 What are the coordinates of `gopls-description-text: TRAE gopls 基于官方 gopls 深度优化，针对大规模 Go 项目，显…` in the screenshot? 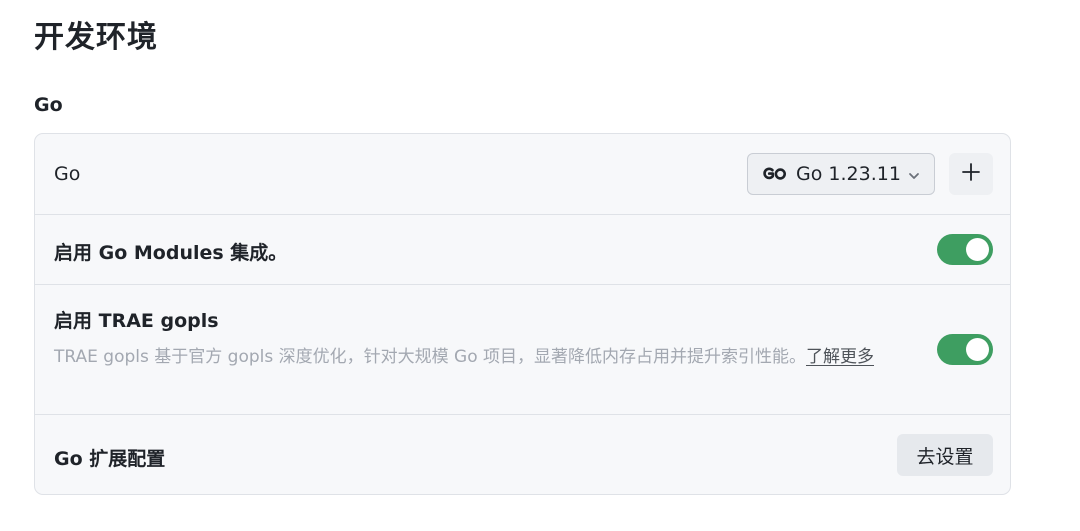 It's located at (430, 357).